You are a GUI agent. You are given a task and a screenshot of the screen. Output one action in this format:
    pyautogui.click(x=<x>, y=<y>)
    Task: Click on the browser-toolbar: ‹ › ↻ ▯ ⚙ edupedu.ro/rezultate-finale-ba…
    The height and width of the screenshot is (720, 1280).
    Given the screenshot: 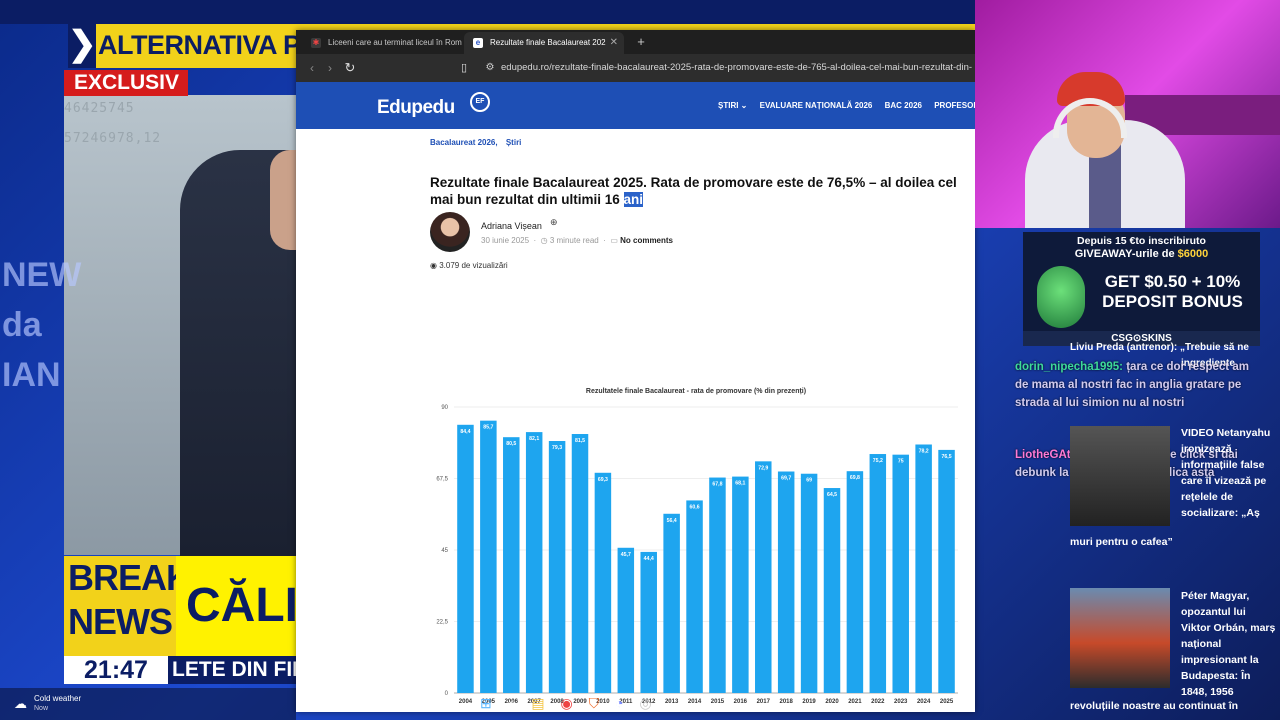 What is the action you would take?
    pyautogui.click(x=635, y=68)
    